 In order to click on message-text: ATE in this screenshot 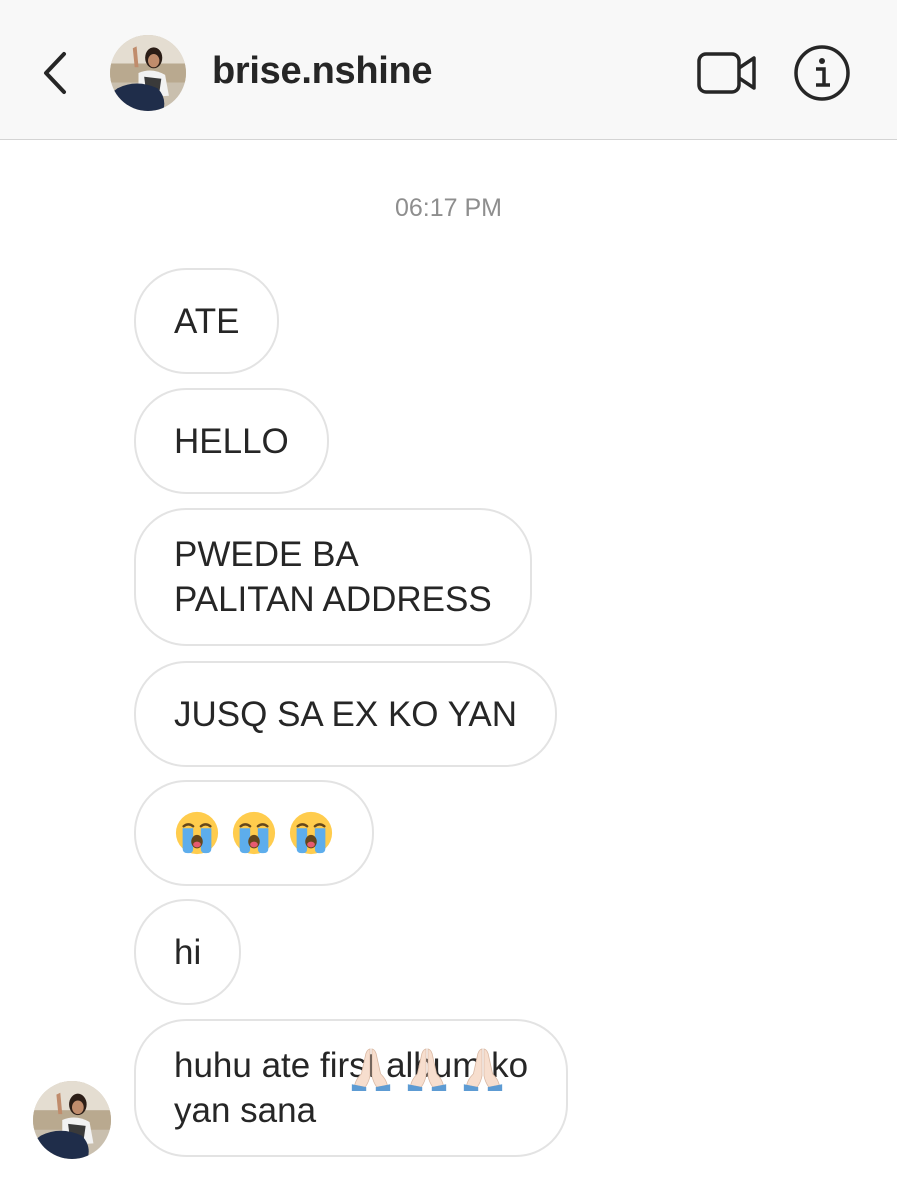, I will do `click(207, 321)`.